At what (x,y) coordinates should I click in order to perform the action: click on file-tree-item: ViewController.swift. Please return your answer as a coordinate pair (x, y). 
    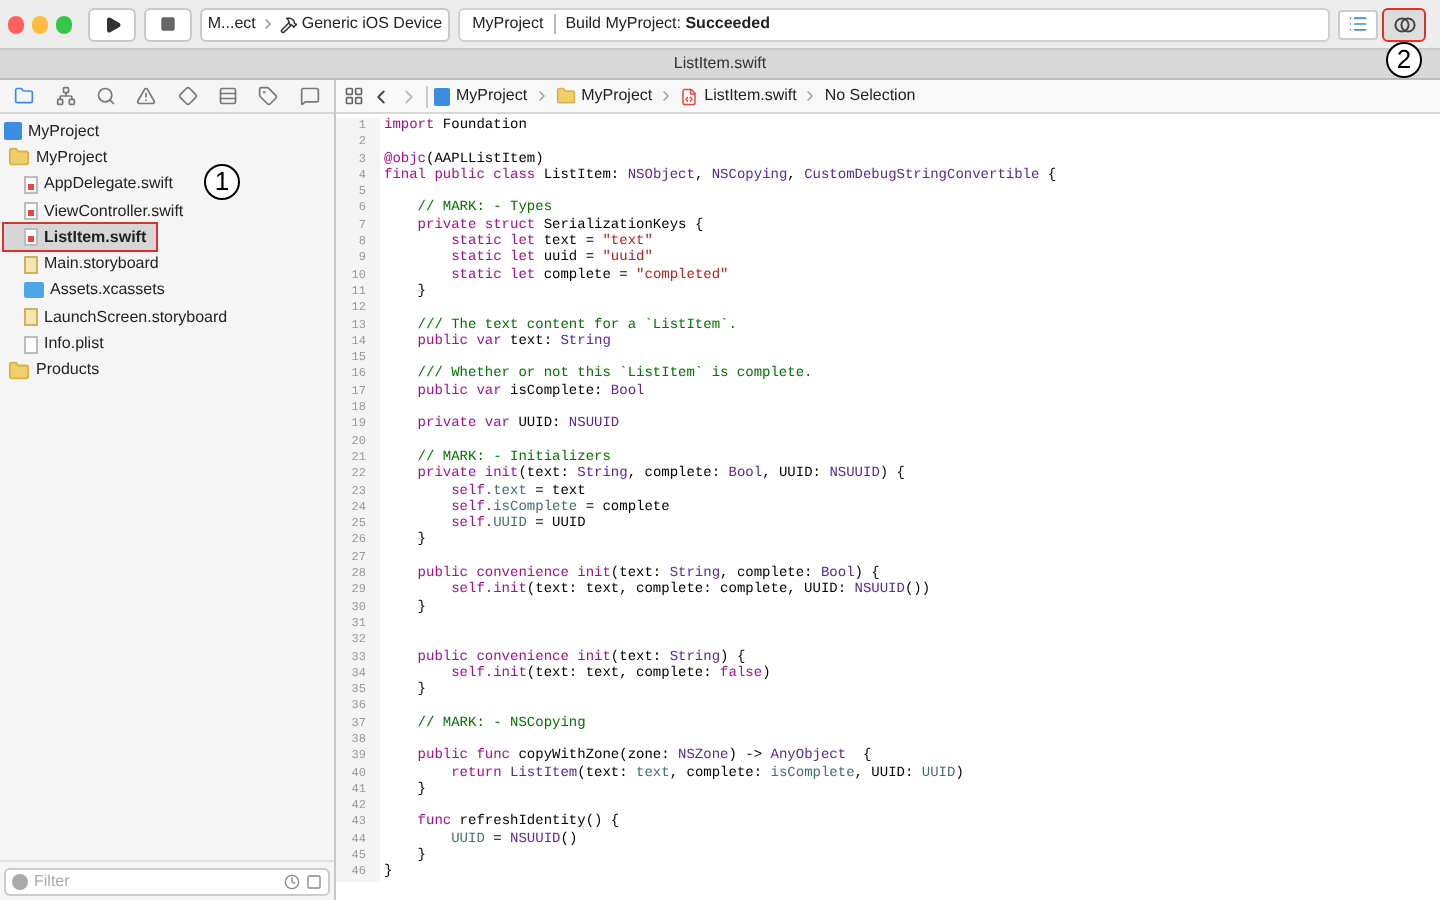
    Looking at the image, I should click on (108, 211).